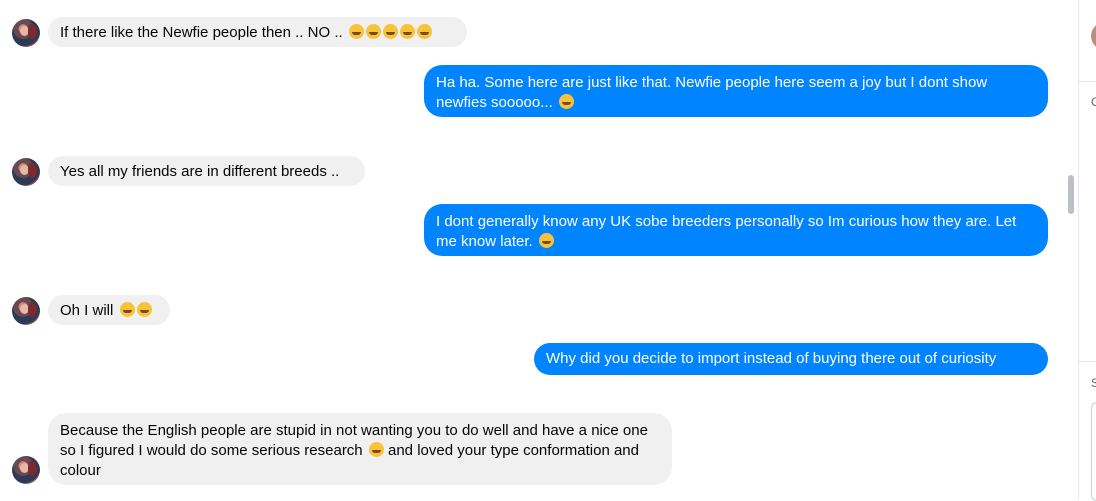 The image size is (1096, 501). Describe the element at coordinates (1087, 250) in the screenshot. I see `right-side-panel: C S` at that location.